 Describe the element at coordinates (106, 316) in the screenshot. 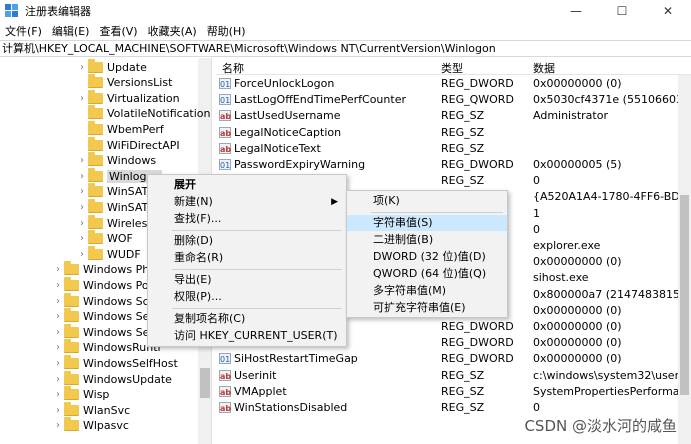

I see `tree-item: › Windows Sear` at that location.